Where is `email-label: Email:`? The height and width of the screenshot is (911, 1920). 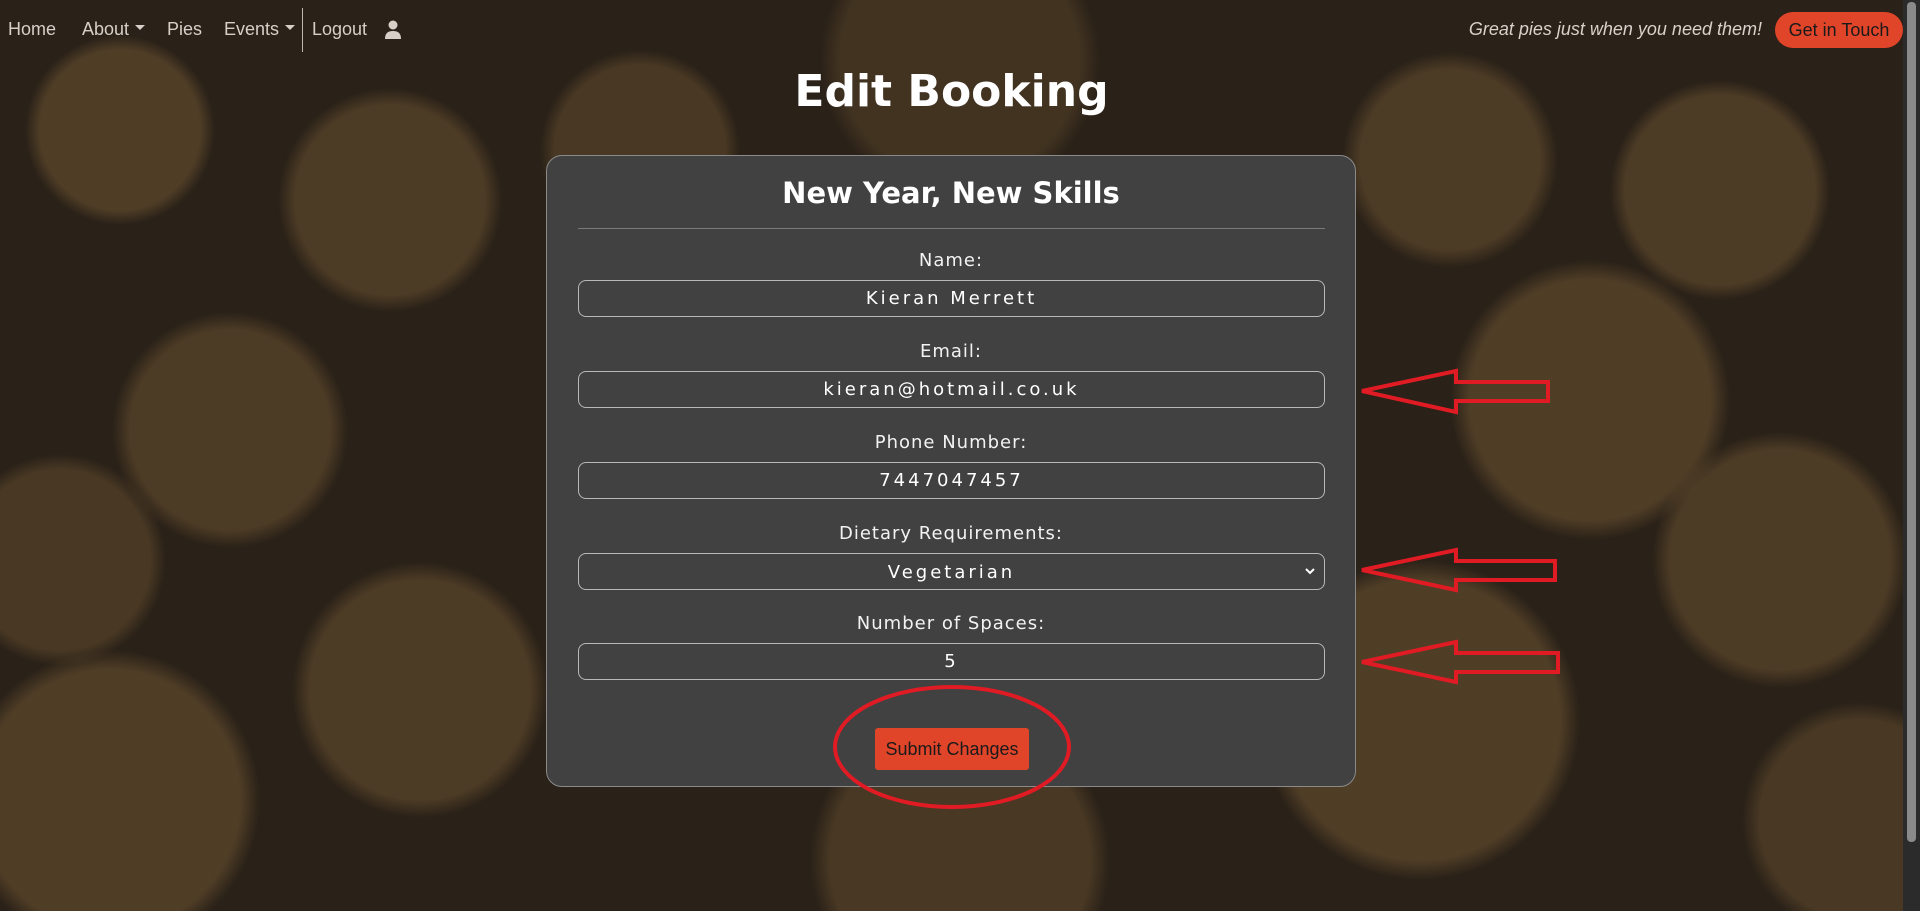
email-label: Email: is located at coordinates (950, 351).